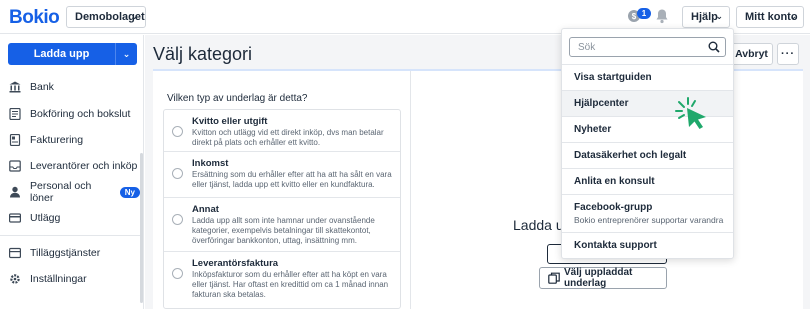 The width and height of the screenshot is (810, 309). Describe the element at coordinates (57, 140) in the screenshot. I see `sidebar-item-label: Fakturering` at that location.